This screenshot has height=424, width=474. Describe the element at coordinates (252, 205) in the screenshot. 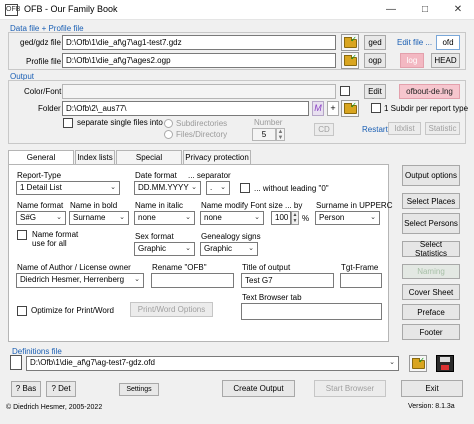

I see `modify-font-label: Name modify Font size ... by` at that location.